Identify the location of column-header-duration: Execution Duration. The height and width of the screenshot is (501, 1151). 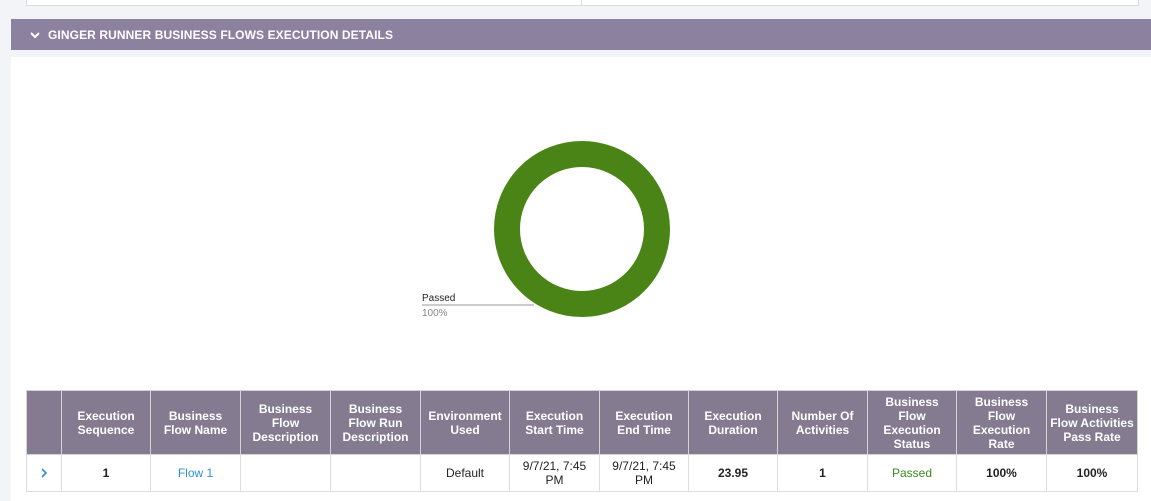
(733, 422).